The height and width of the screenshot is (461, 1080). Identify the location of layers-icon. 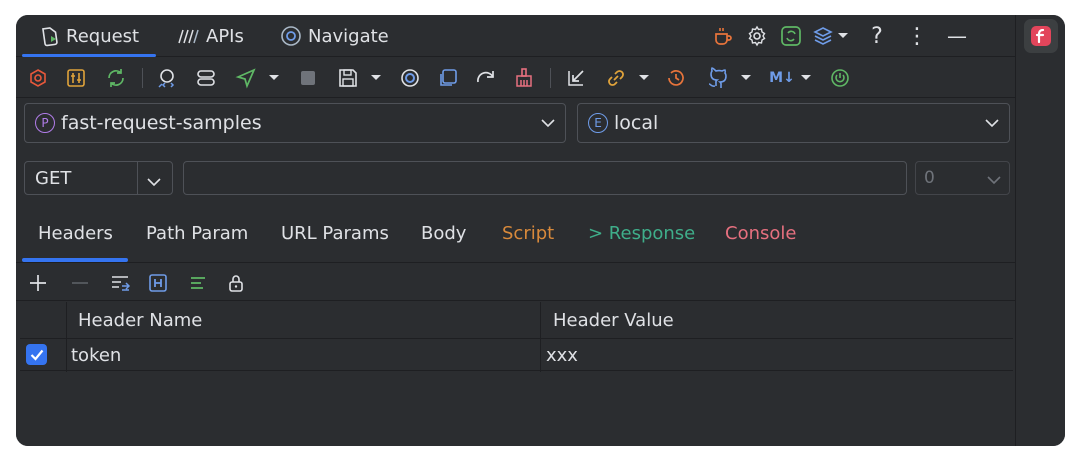
(823, 36).